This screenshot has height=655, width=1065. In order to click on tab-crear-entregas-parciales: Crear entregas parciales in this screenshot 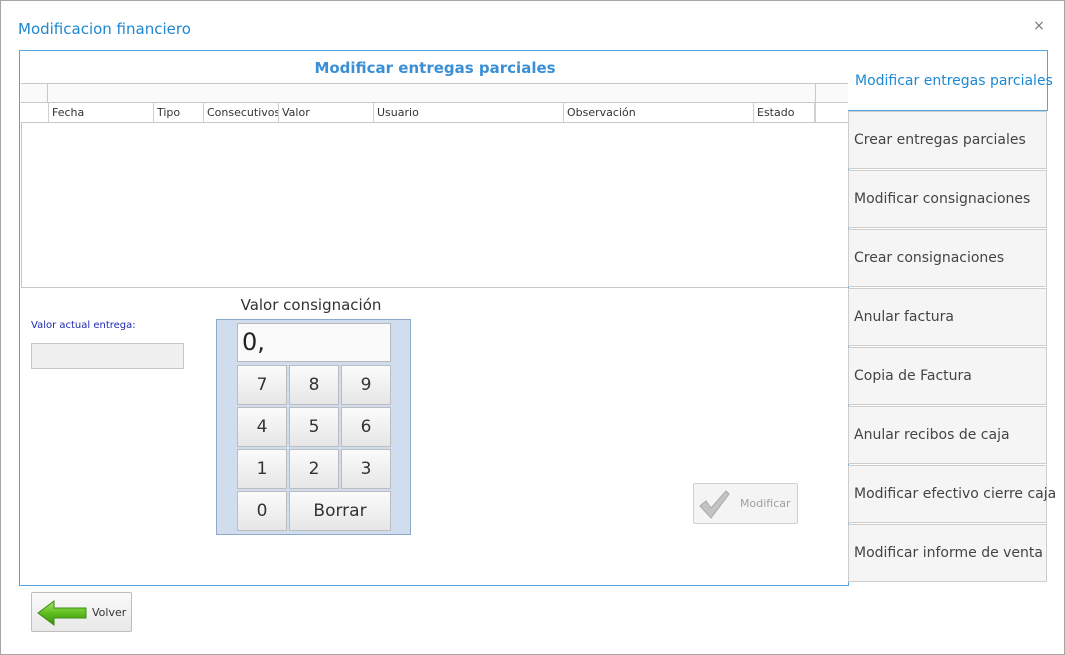, I will do `click(947, 140)`.